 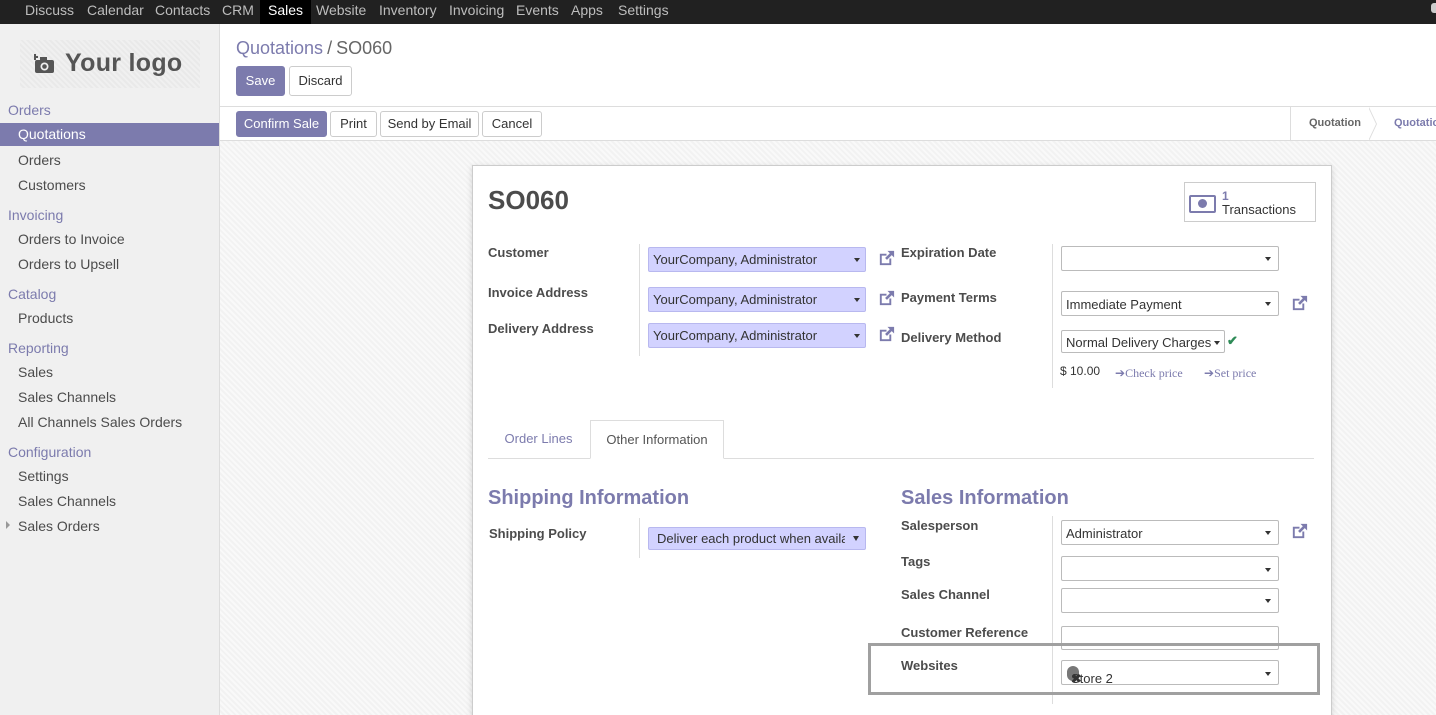 I want to click on check-price-label: Check price, so click(x=1154, y=373).